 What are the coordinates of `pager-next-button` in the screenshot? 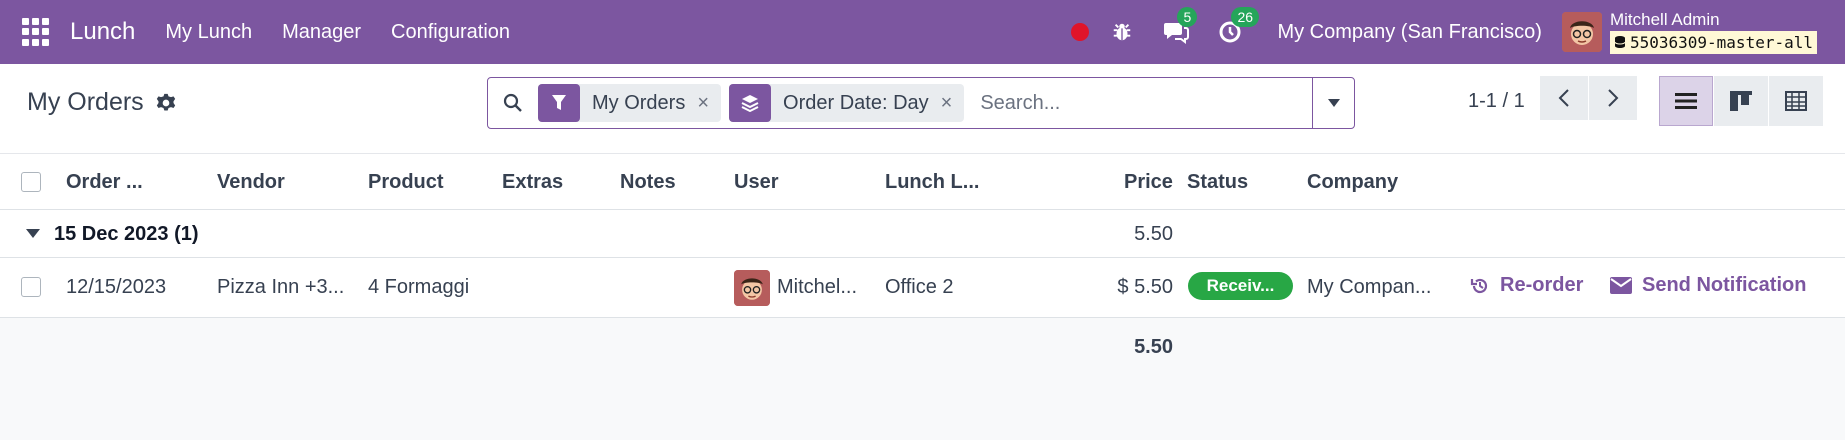 It's located at (1613, 98).